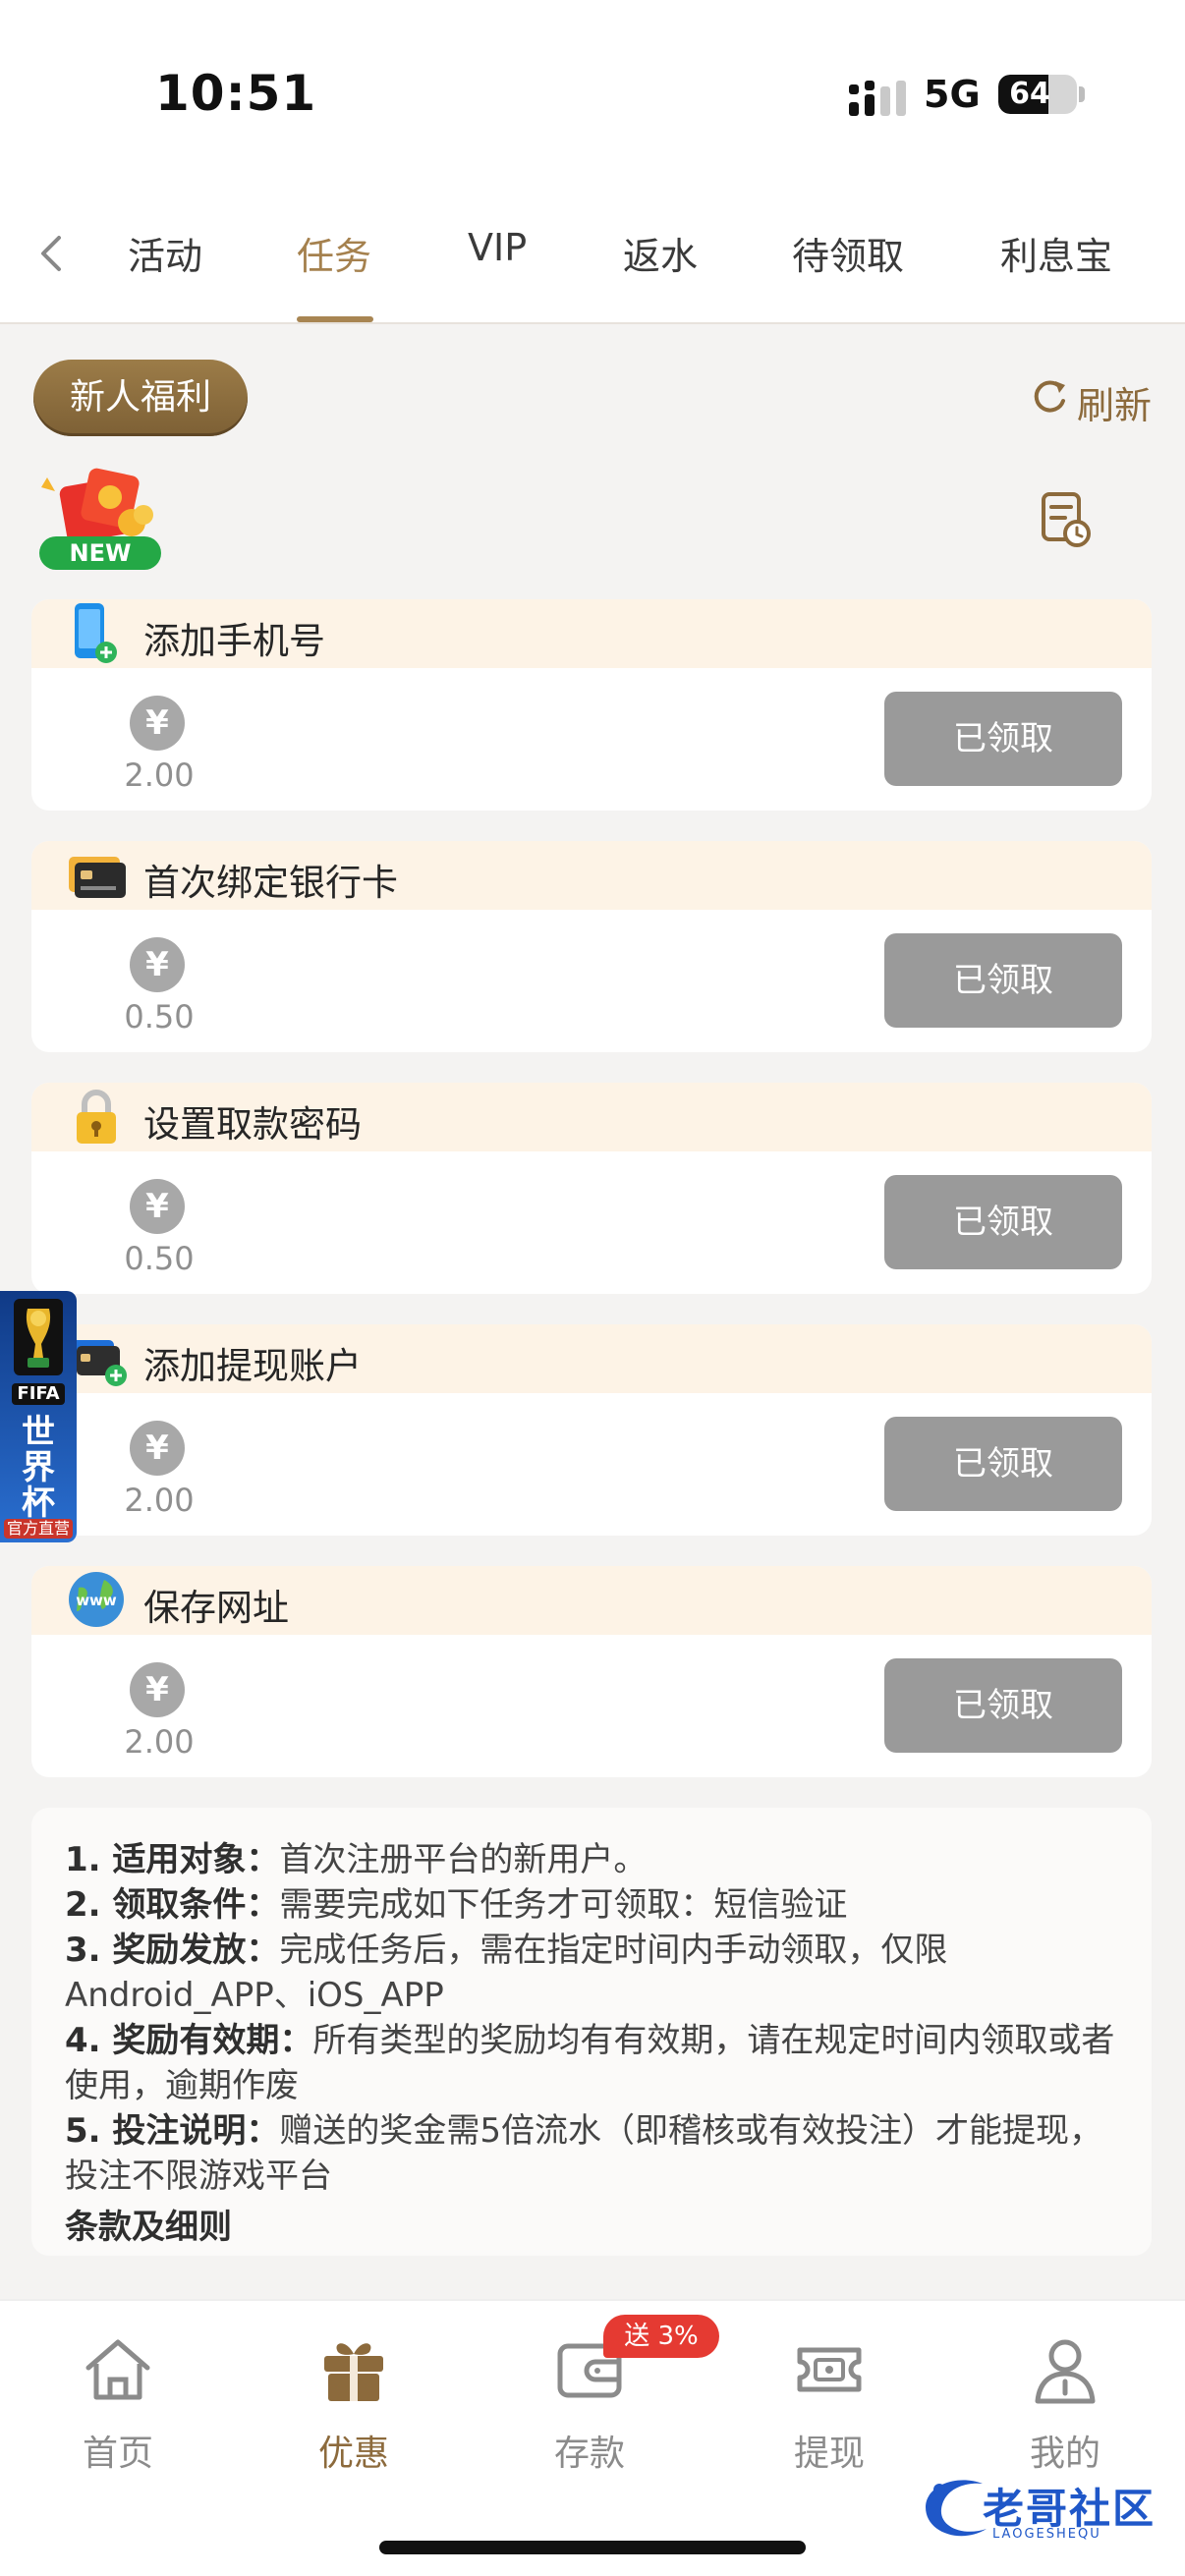 Image resolution: width=1185 pixels, height=2576 pixels. I want to click on nav-home: 首页, so click(118, 2411).